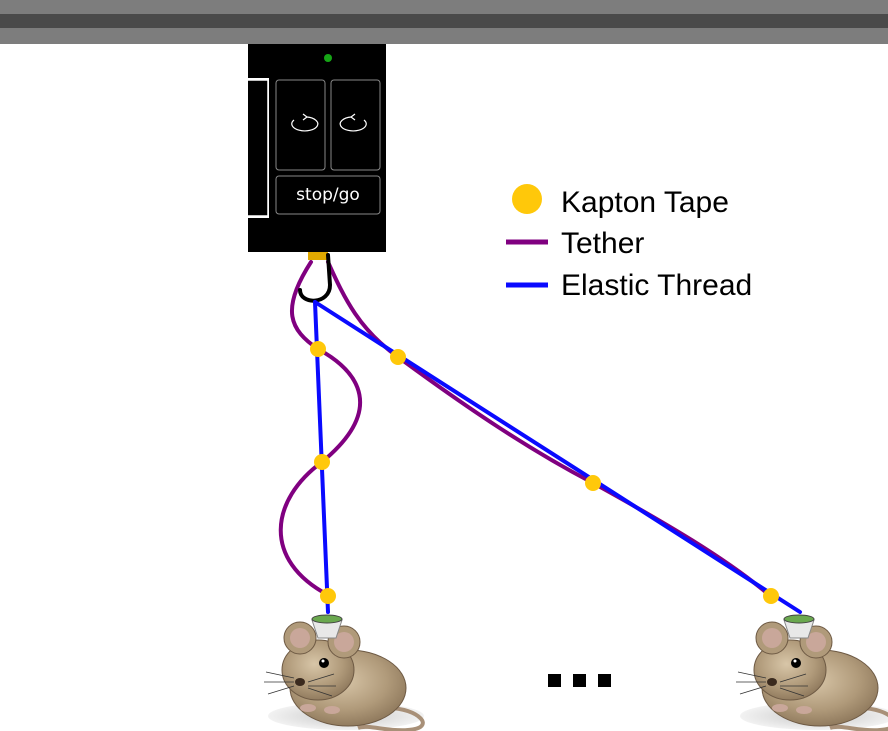  I want to click on rotate-left-button, so click(300, 125).